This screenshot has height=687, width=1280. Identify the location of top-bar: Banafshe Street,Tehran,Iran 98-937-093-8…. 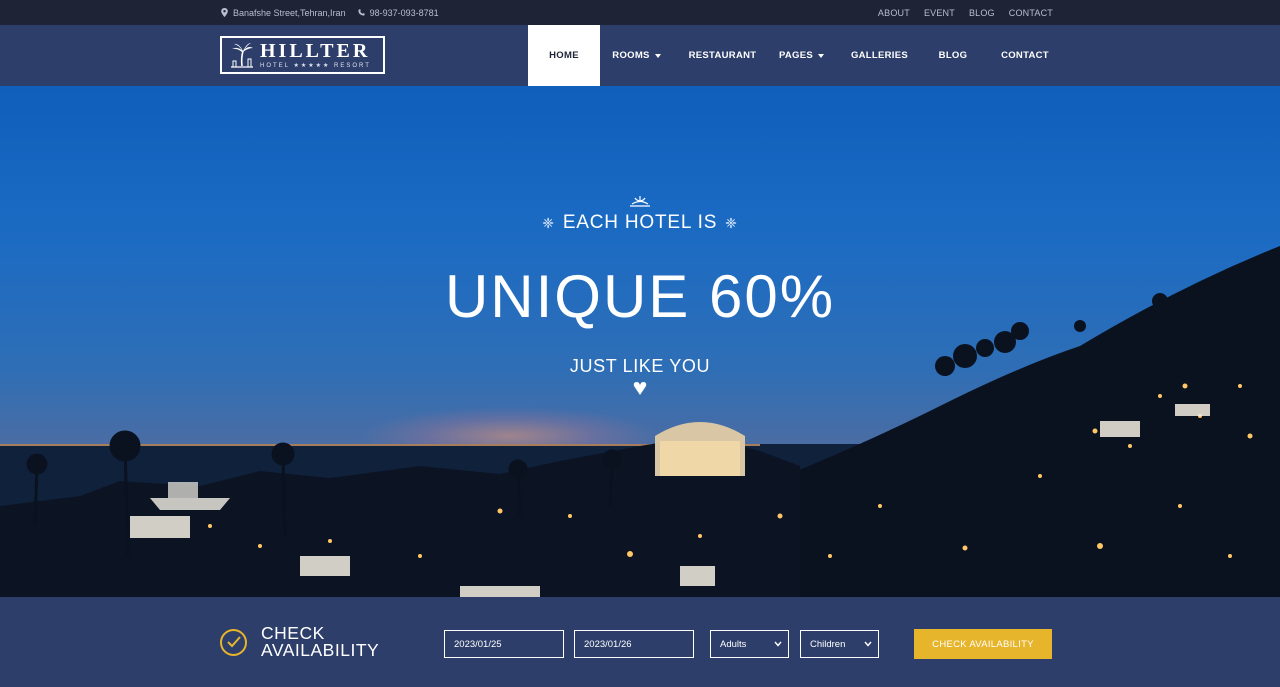
(640, 12).